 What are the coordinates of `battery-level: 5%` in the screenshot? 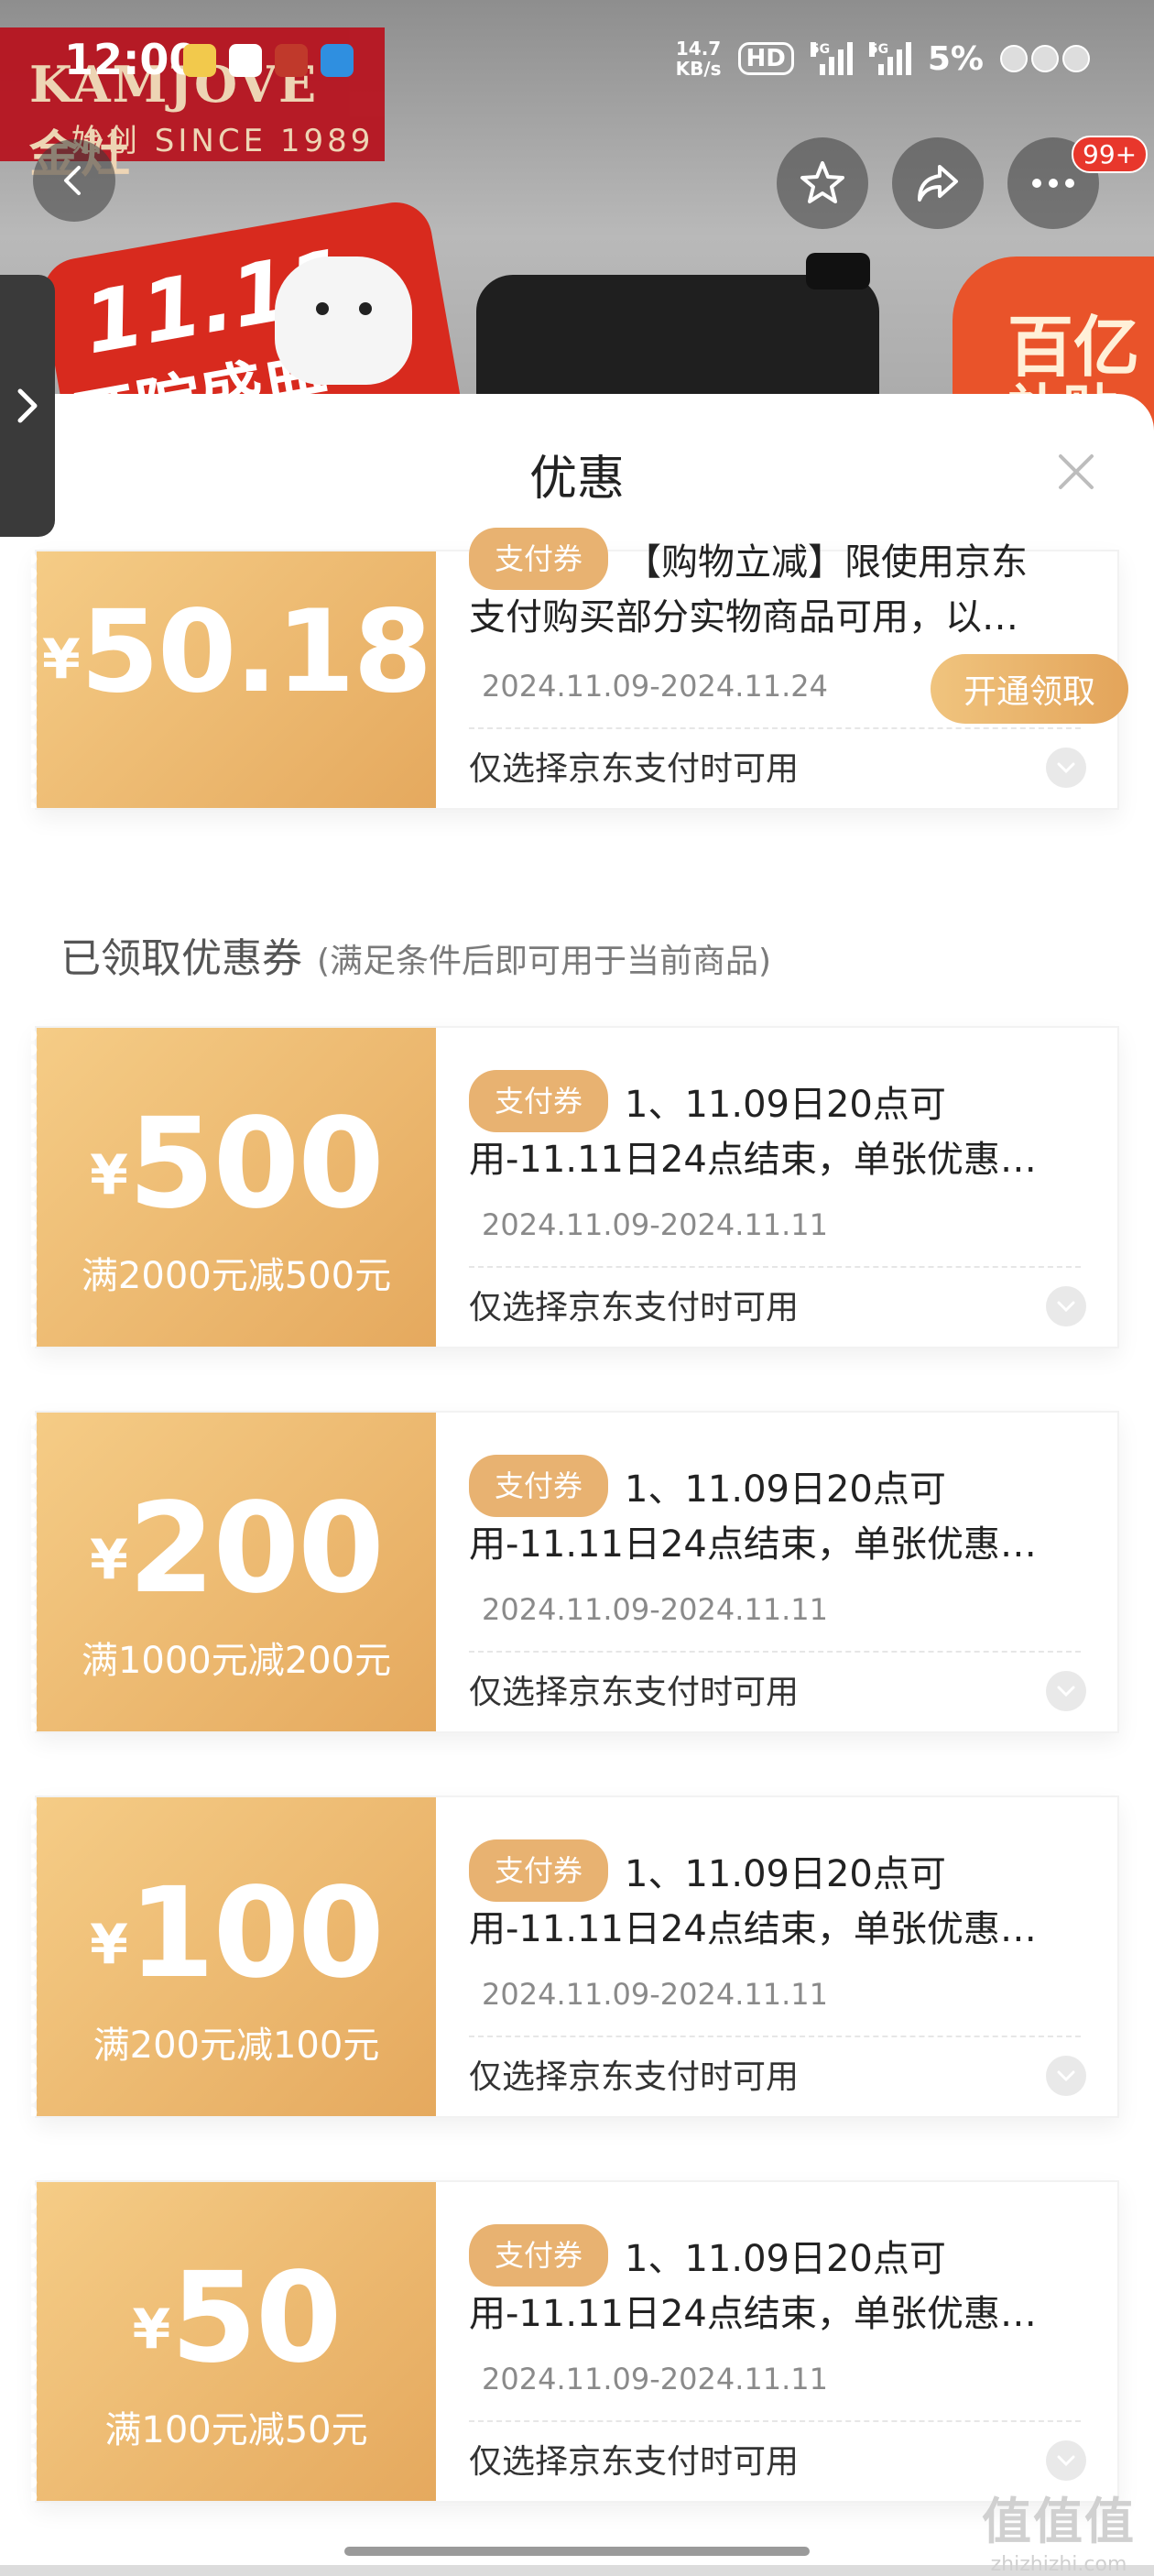 It's located at (955, 59).